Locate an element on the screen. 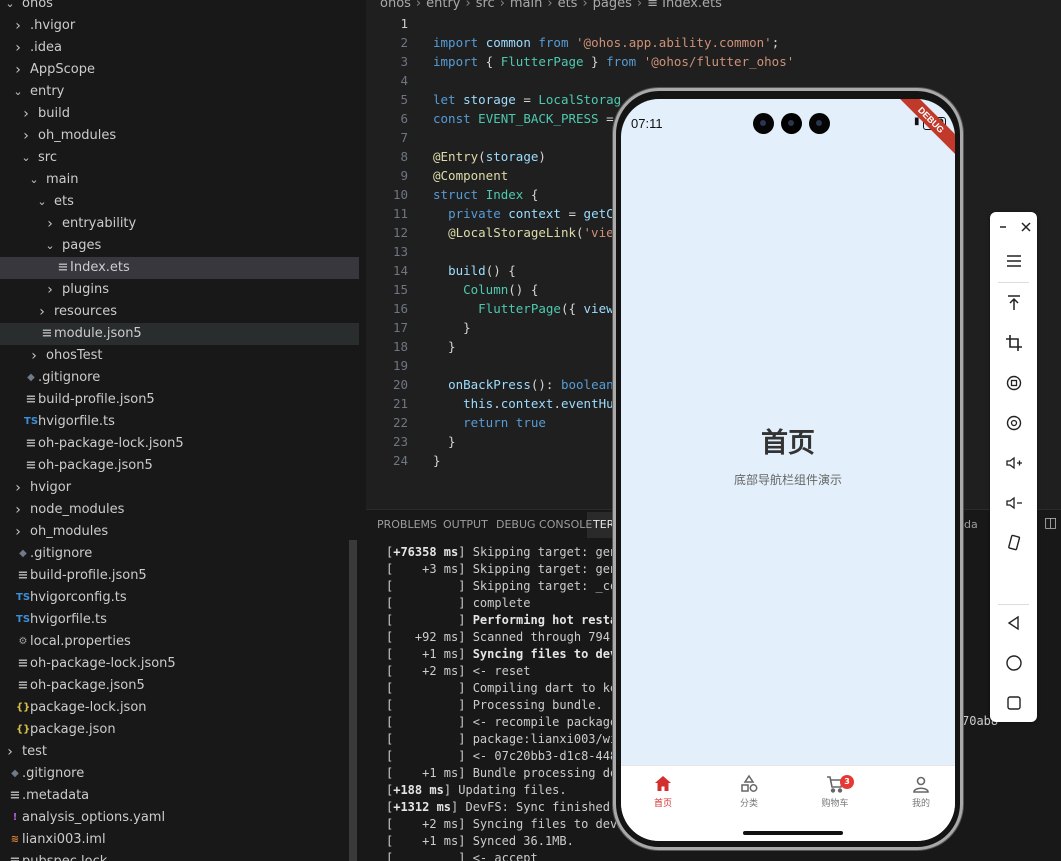 The height and width of the screenshot is (861, 1061). panel-right-label: da is located at coordinates (971, 524).